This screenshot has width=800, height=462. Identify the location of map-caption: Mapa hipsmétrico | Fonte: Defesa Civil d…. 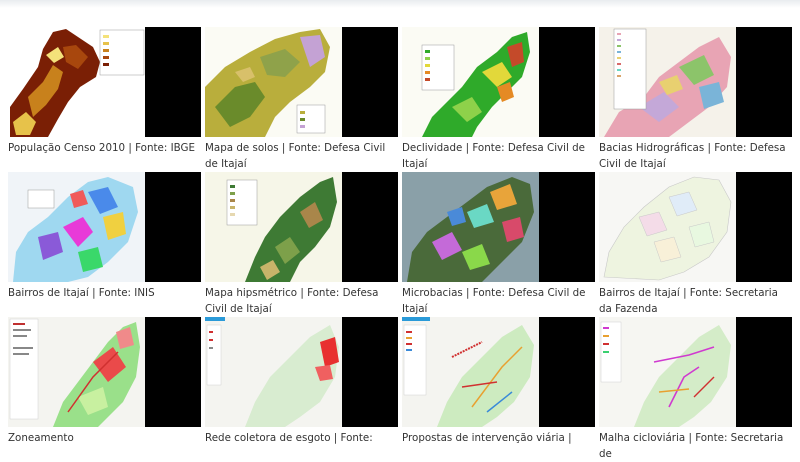
(292, 301).